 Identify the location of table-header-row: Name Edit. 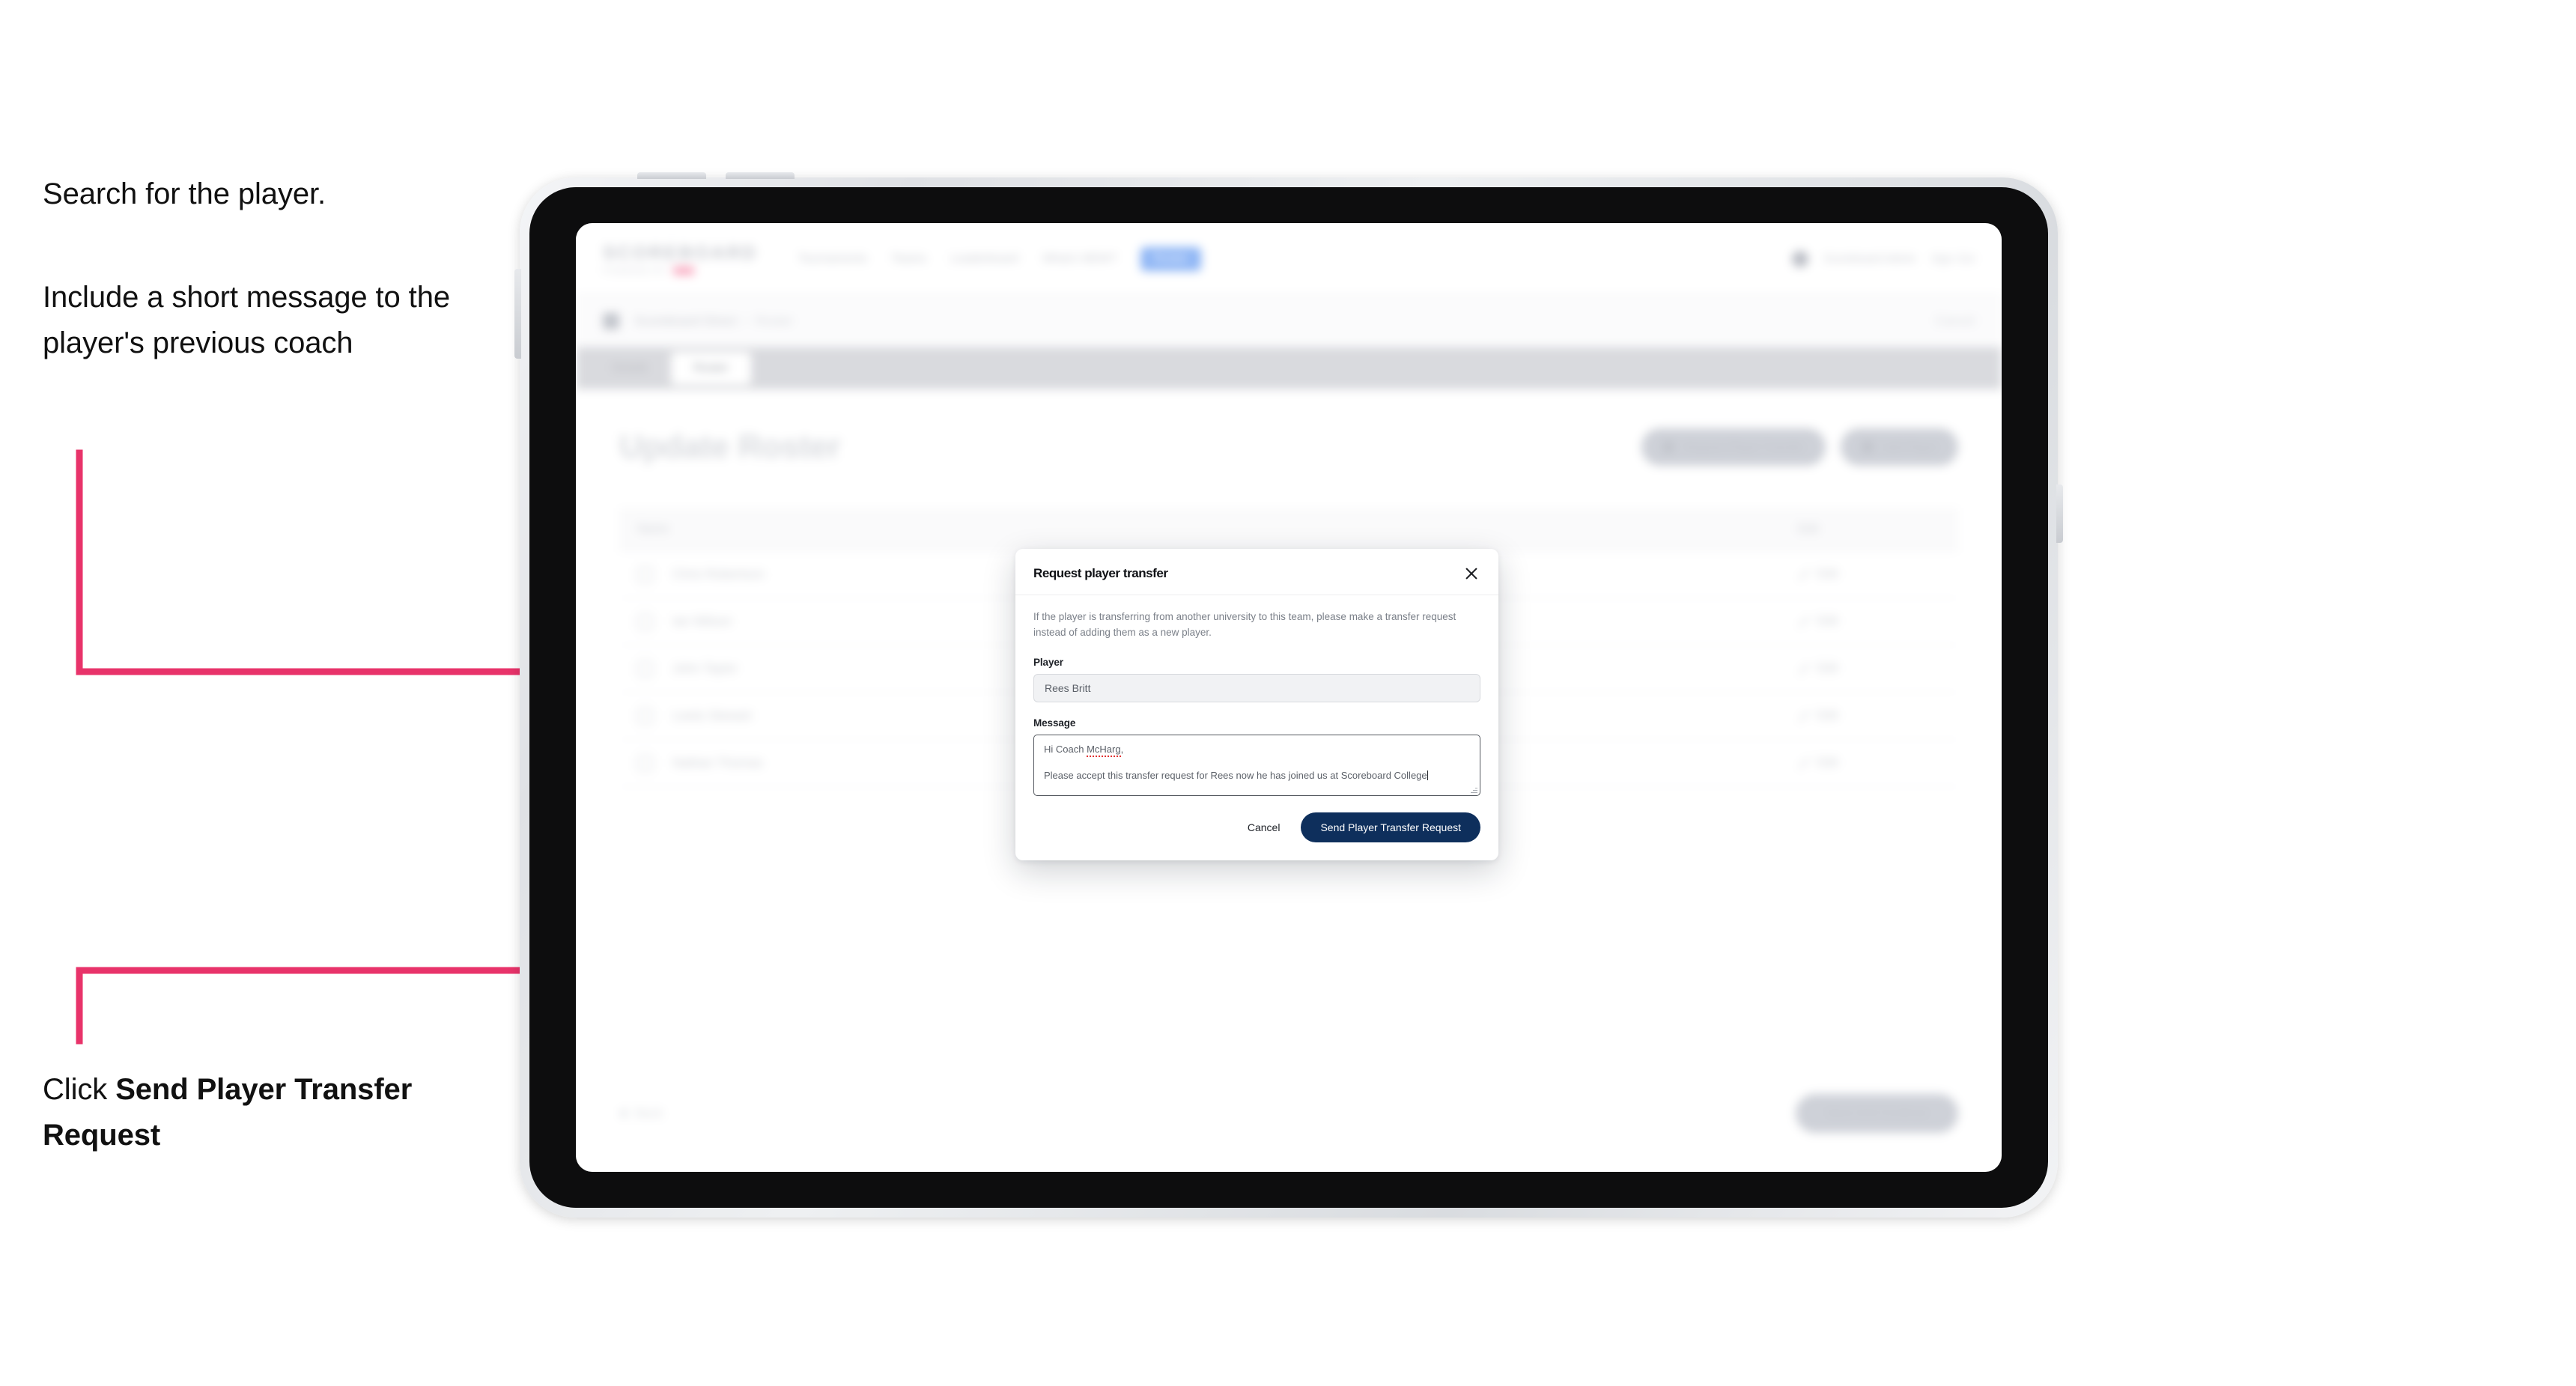
(1288, 529).